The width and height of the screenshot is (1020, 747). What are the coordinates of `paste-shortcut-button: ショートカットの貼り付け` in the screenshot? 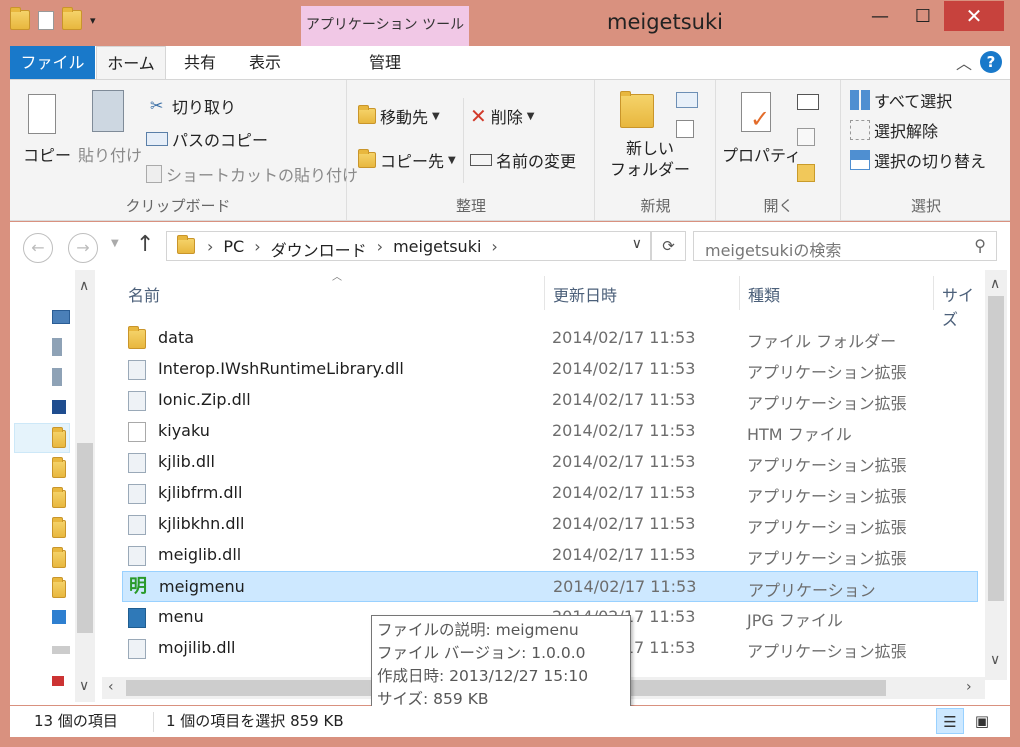 It's located at (252, 174).